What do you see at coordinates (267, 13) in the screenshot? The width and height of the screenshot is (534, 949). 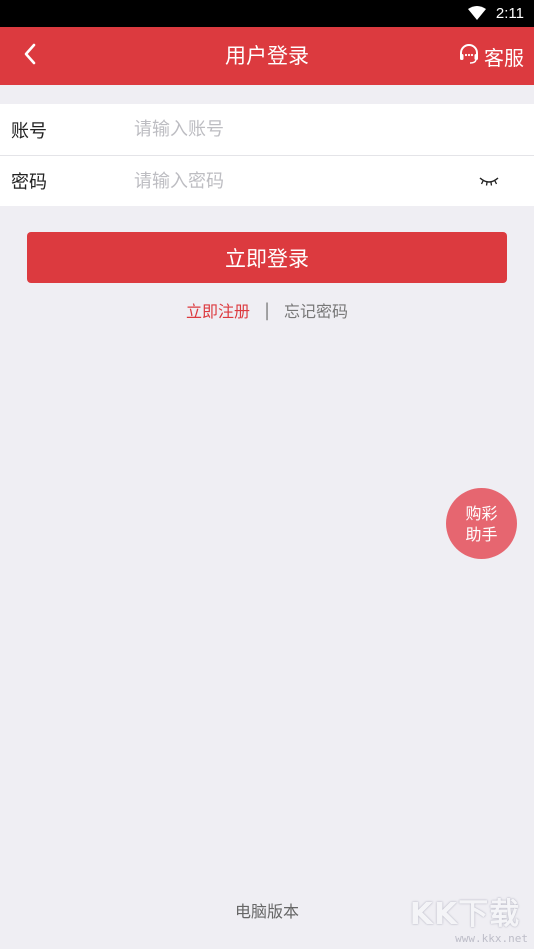 I see `status-bar: 2:11` at bounding box center [267, 13].